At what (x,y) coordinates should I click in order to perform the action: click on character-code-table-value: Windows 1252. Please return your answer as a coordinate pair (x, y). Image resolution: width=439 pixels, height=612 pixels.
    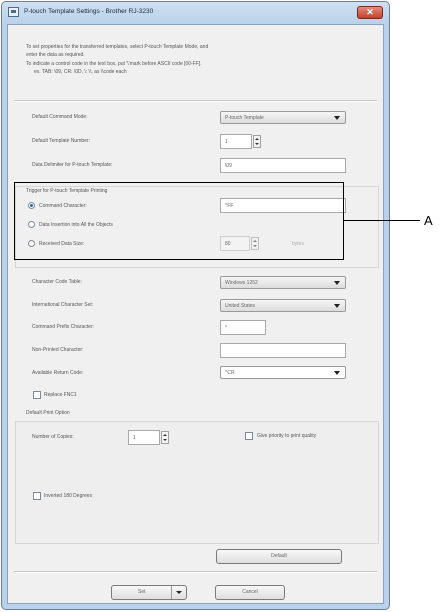
    Looking at the image, I should click on (241, 283).